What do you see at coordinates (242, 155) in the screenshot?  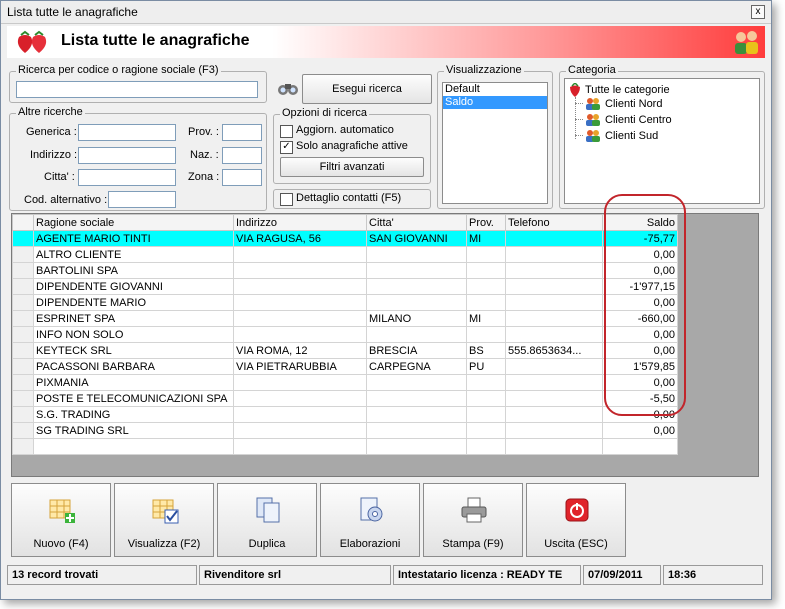 I see `nation-input` at bounding box center [242, 155].